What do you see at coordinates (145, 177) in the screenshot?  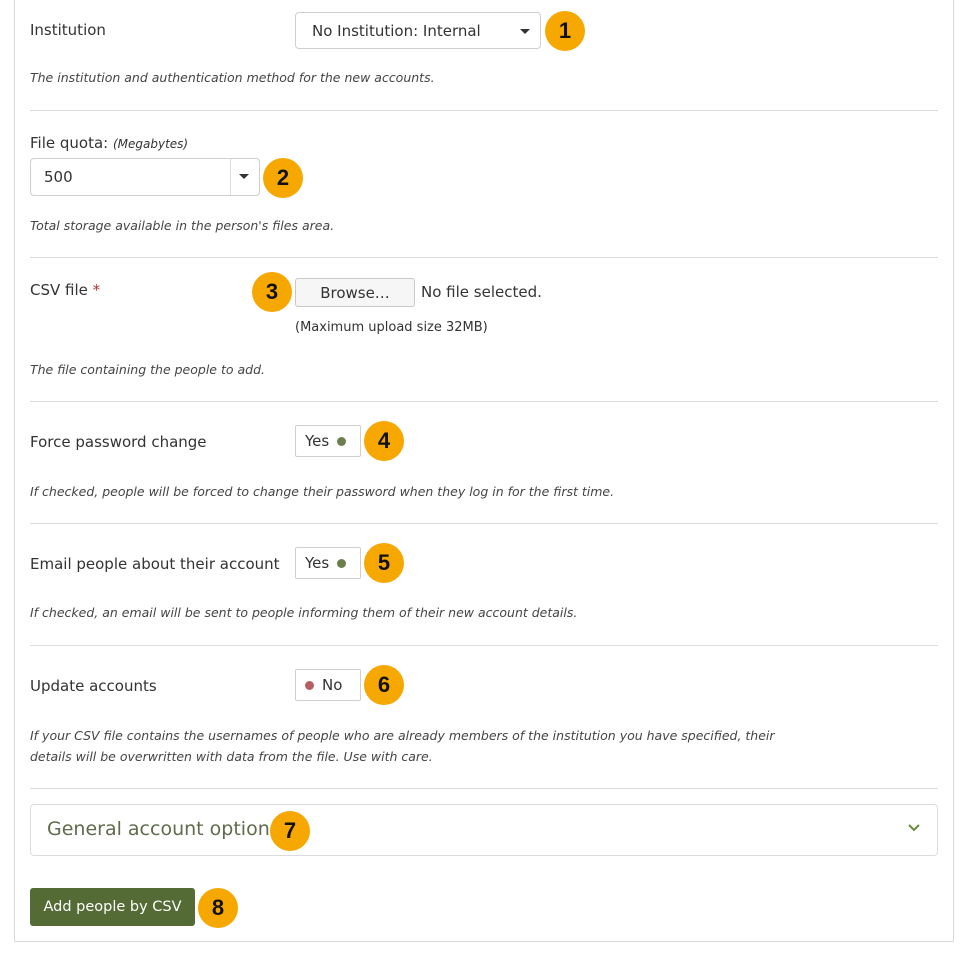 I see `file-quota-select: 500` at bounding box center [145, 177].